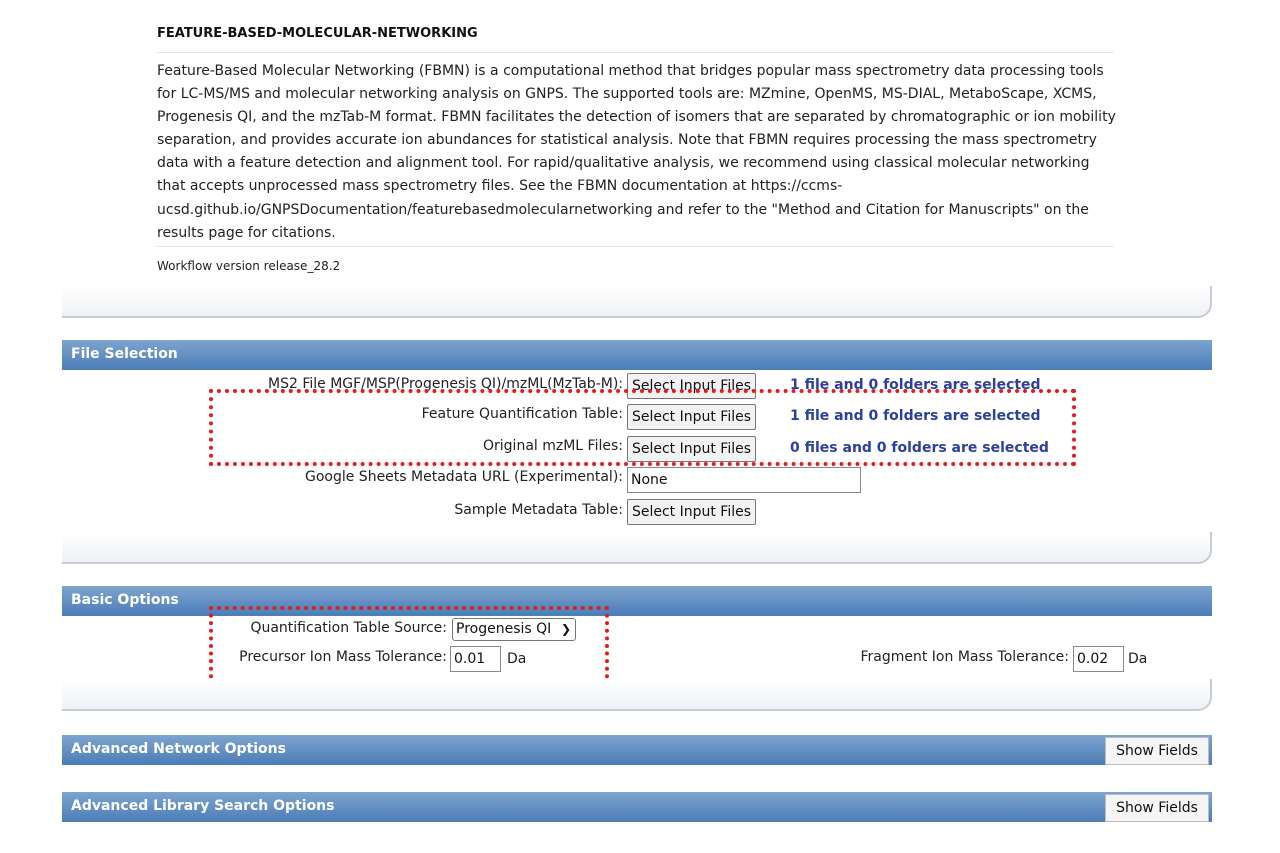 The height and width of the screenshot is (853, 1280). What do you see at coordinates (1157, 751) in the screenshot?
I see `advanced-network-show-fields-button: Show Fields` at bounding box center [1157, 751].